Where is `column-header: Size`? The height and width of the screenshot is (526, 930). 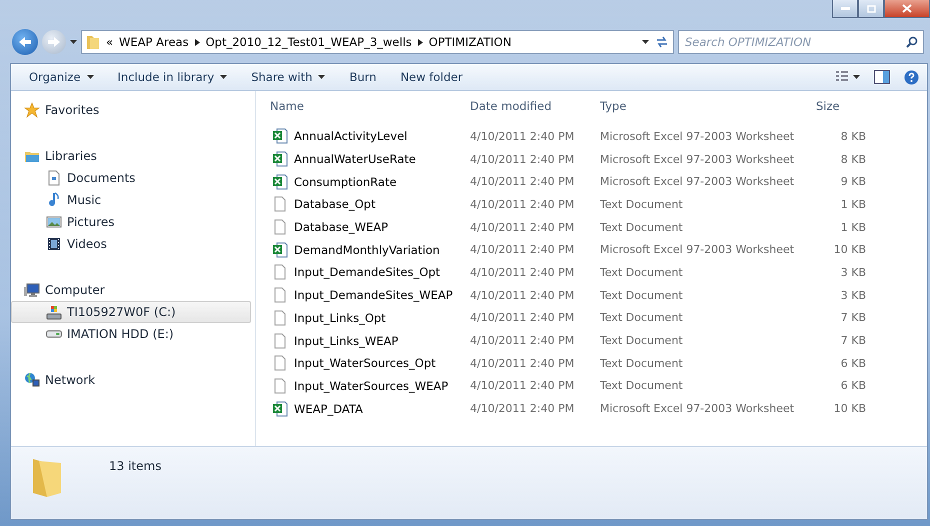
column-header: Size is located at coordinates (836, 106).